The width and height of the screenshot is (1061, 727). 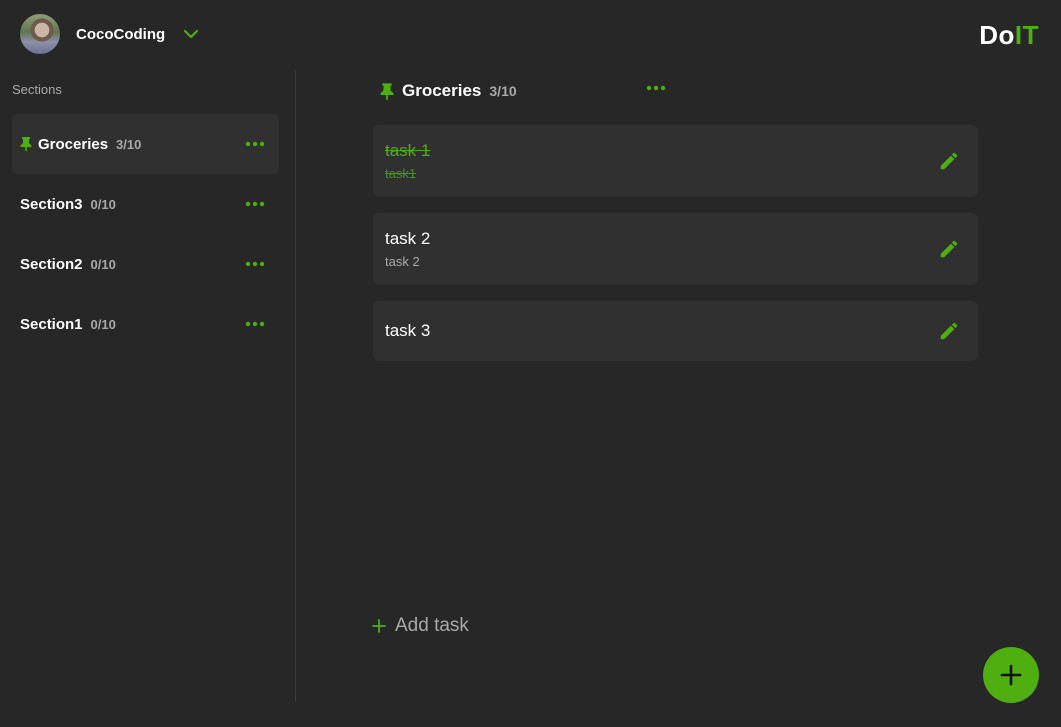 I want to click on sidebar-divider, so click(x=295, y=386).